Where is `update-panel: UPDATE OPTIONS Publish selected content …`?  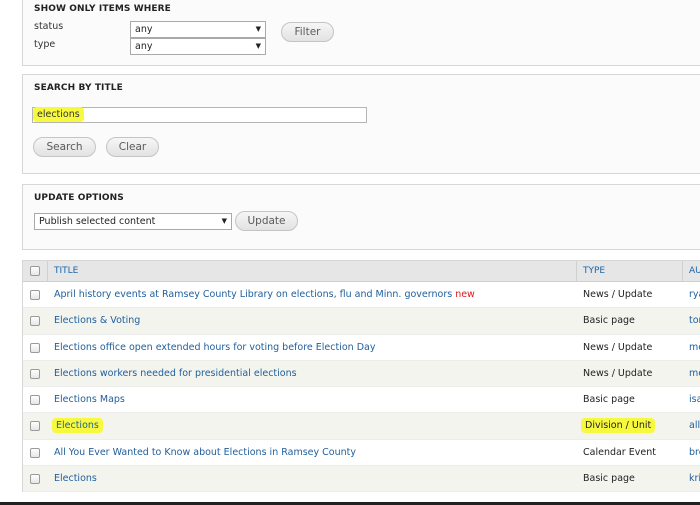
update-panel: UPDATE OPTIONS Publish selected content … is located at coordinates (361, 217).